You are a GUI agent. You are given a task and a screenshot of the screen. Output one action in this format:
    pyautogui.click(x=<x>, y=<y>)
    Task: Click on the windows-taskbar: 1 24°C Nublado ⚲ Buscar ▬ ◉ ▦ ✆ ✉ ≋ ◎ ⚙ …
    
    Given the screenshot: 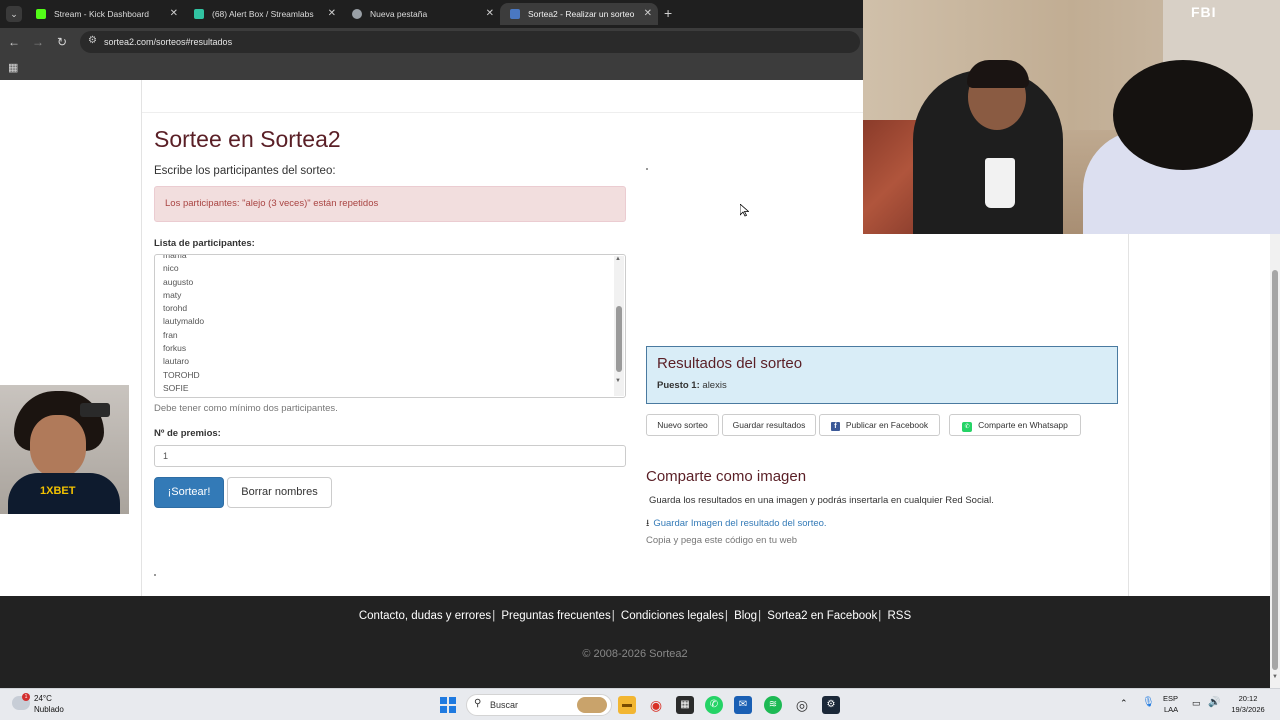 What is the action you would take?
    pyautogui.click(x=640, y=704)
    